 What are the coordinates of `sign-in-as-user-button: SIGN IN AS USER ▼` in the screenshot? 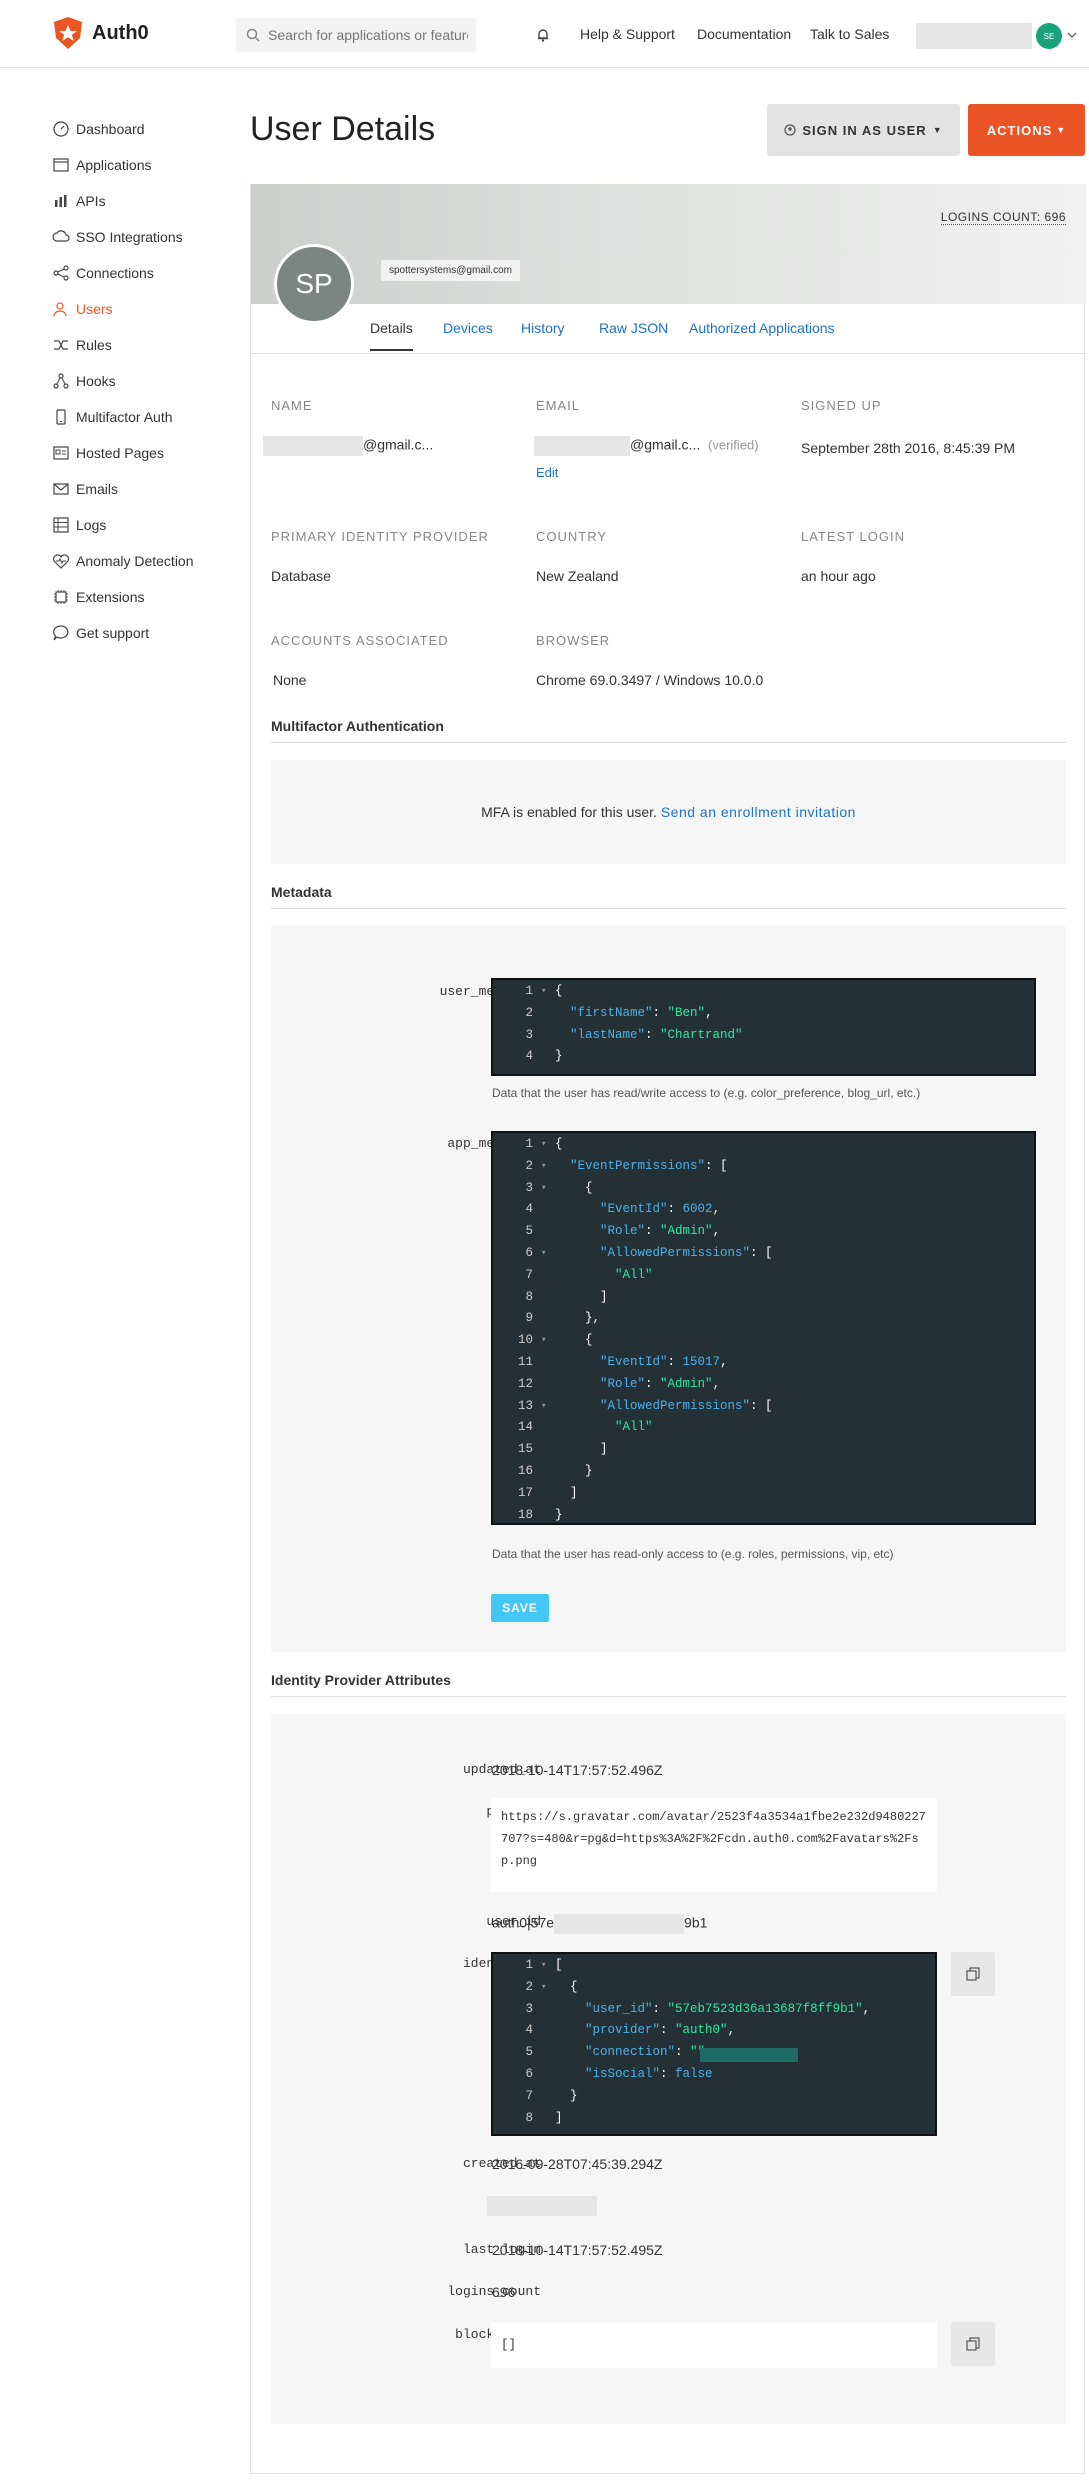 It's located at (863, 130).